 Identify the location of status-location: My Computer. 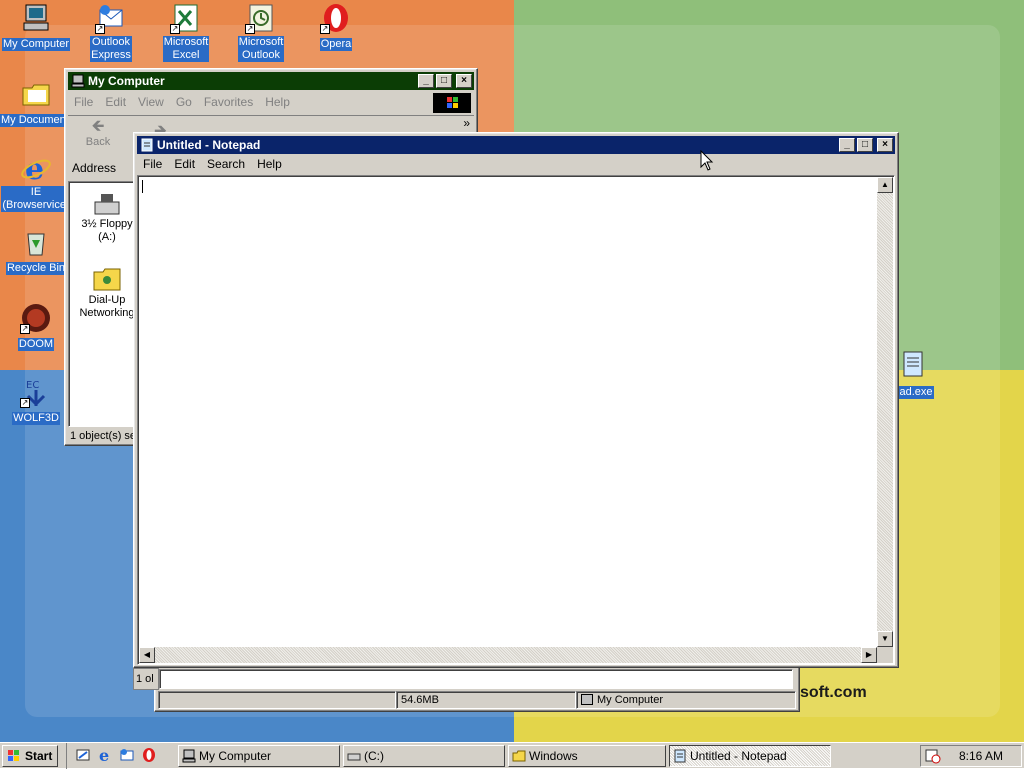
(686, 700).